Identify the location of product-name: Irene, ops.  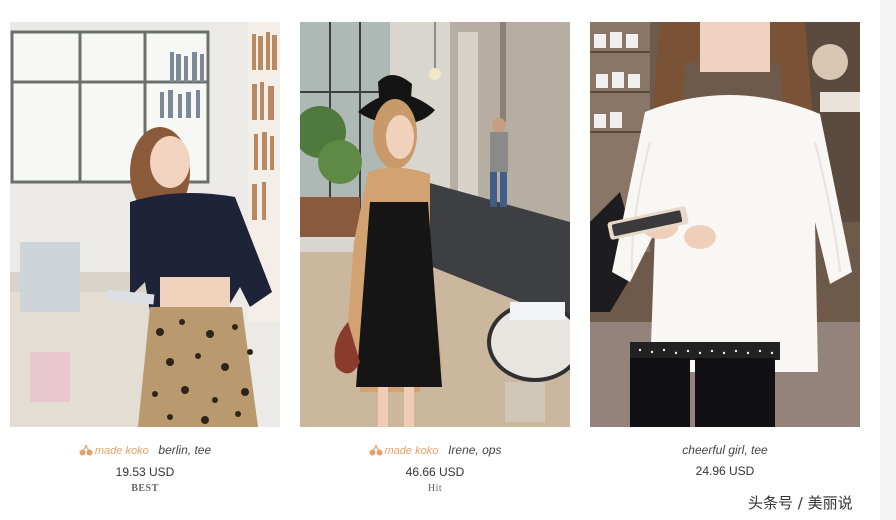
(474, 450).